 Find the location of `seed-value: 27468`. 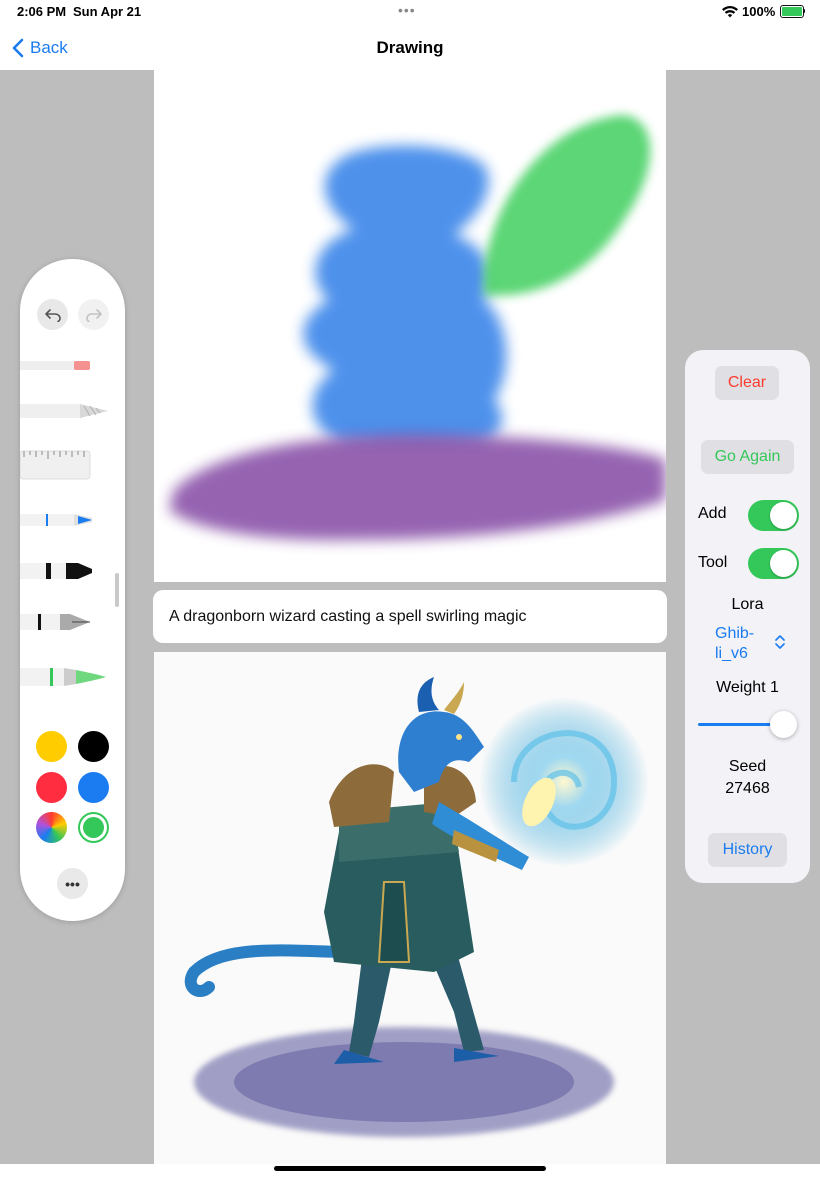

seed-value: 27468 is located at coordinates (747, 788).